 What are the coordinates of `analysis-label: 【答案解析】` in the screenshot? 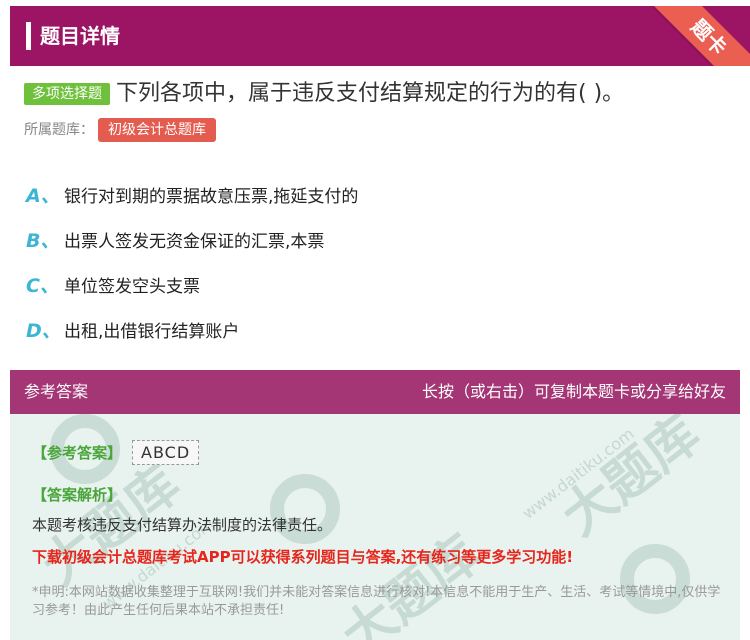 It's located at (77, 495).